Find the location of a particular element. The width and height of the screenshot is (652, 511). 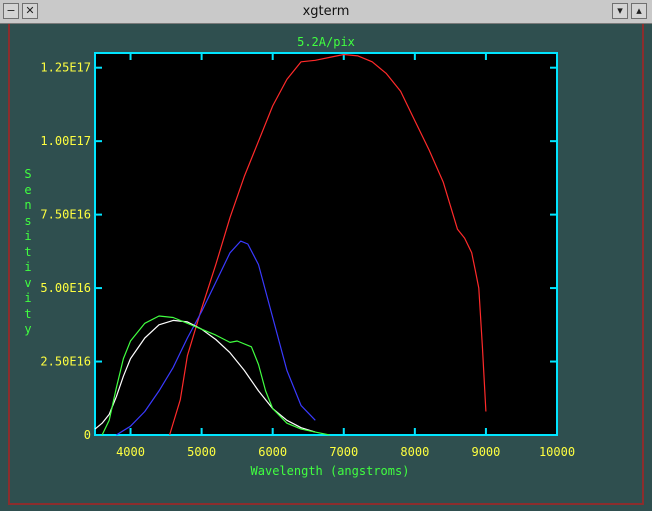

x-tick-label: 6000 is located at coordinates (272, 452).